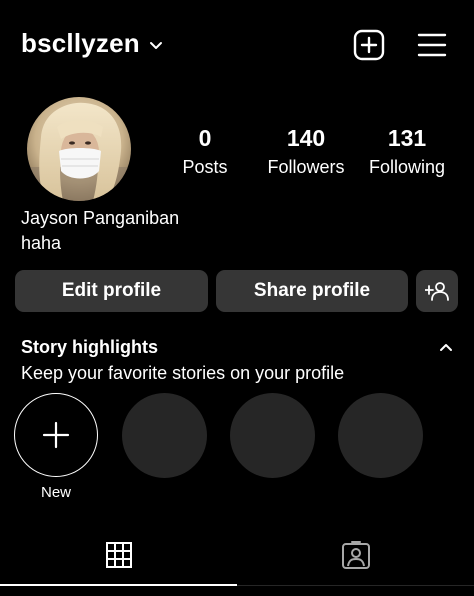 Image resolution: width=474 pixels, height=596 pixels. I want to click on plus-square-icon, so click(369, 45).